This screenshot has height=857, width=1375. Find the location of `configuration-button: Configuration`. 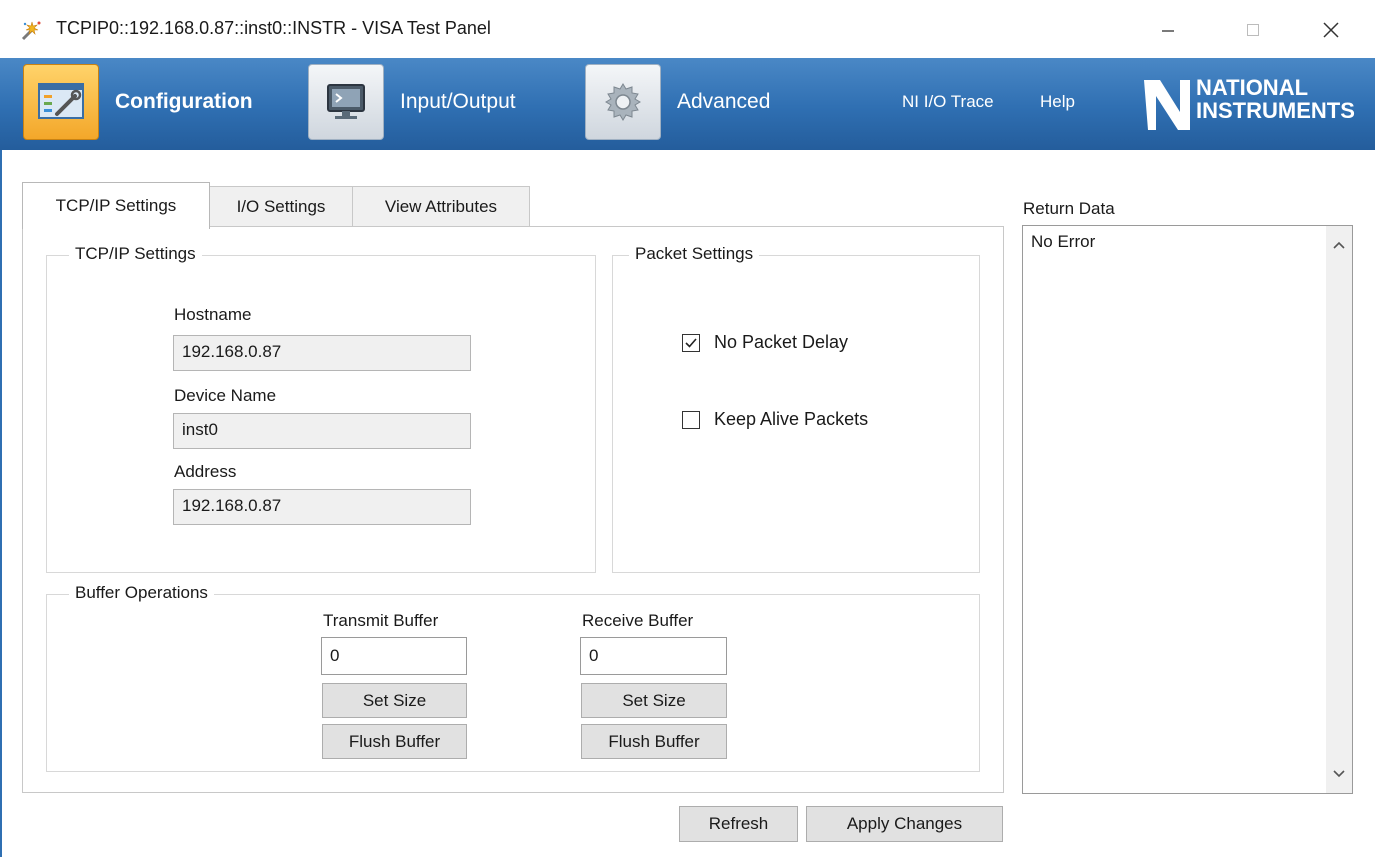

configuration-button: Configuration is located at coordinates (138, 102).